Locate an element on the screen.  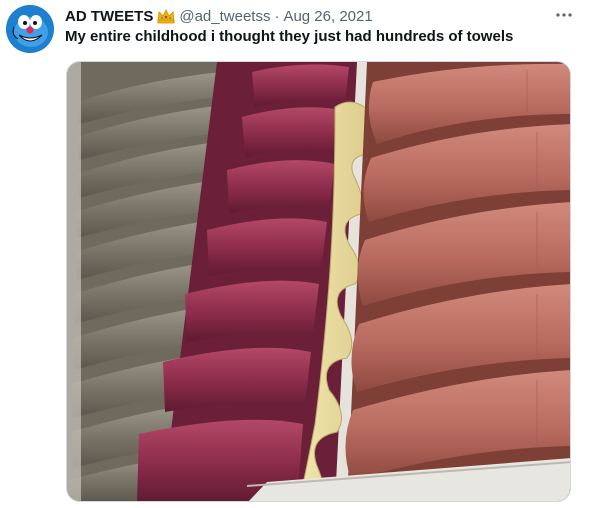
avatar is located at coordinates (30, 29).